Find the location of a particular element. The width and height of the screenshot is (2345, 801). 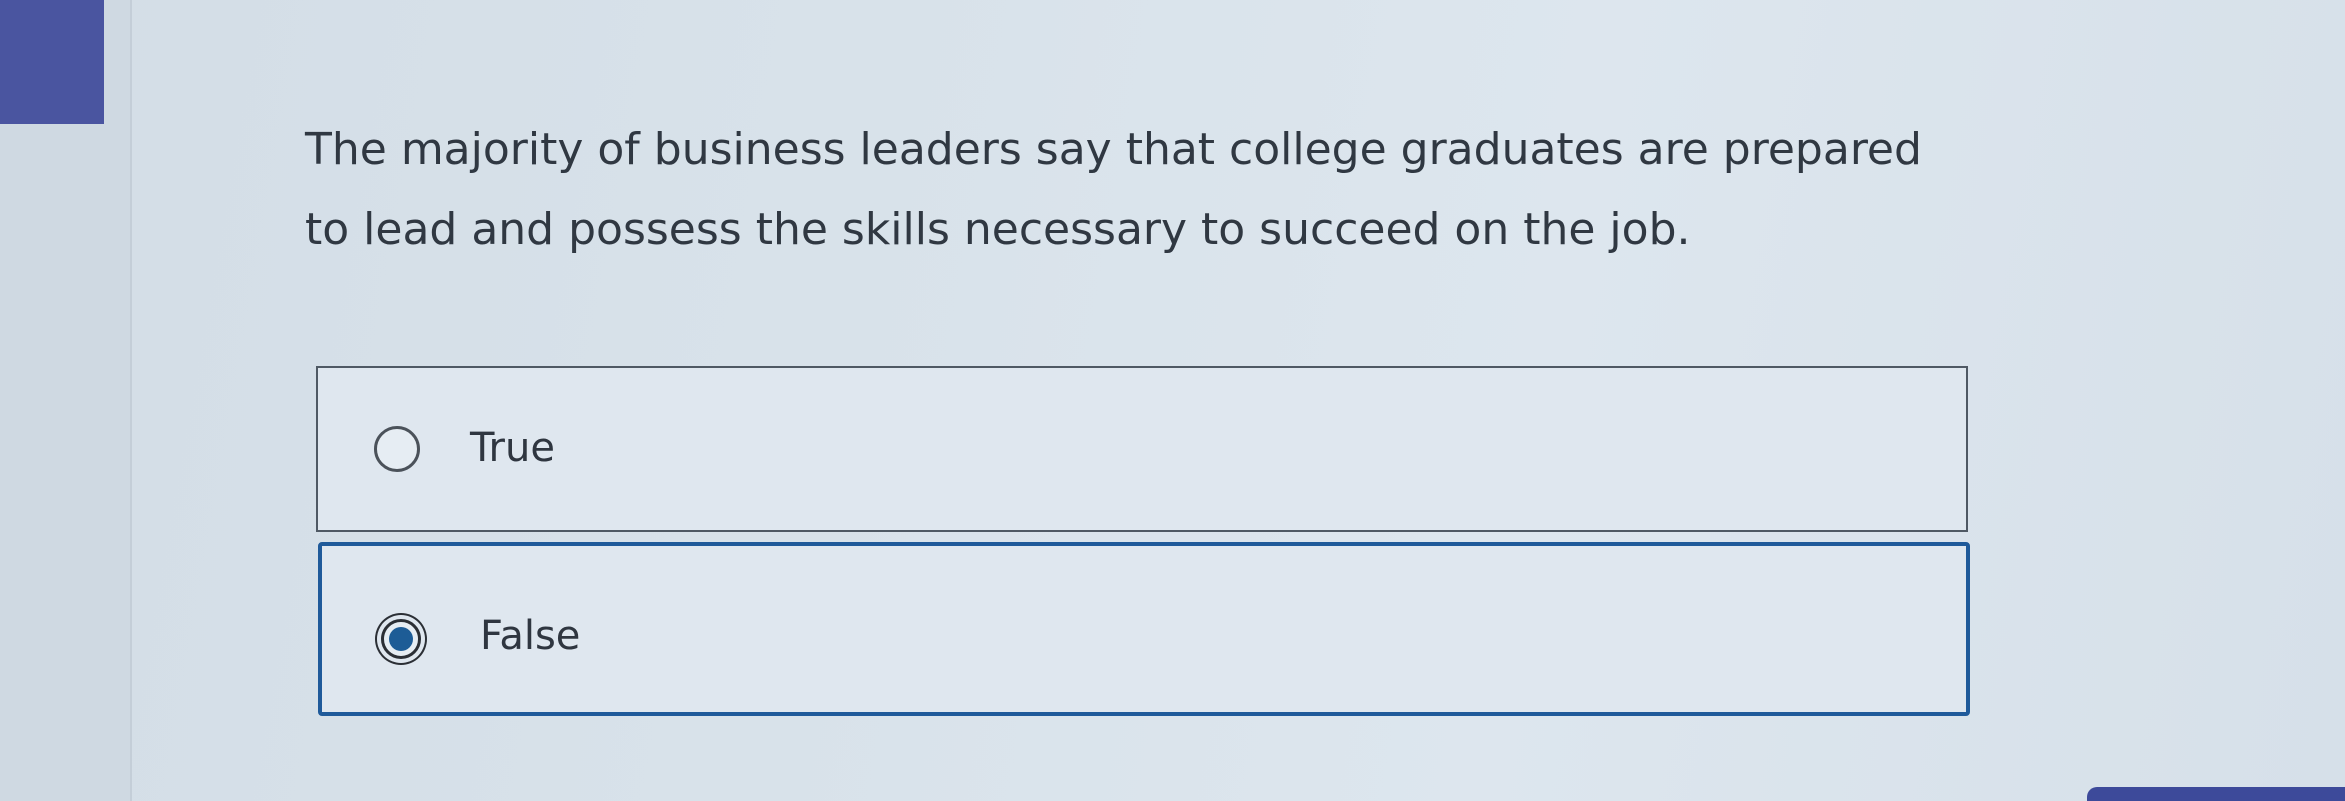

radio-button-selected is located at coordinates (401, 639).